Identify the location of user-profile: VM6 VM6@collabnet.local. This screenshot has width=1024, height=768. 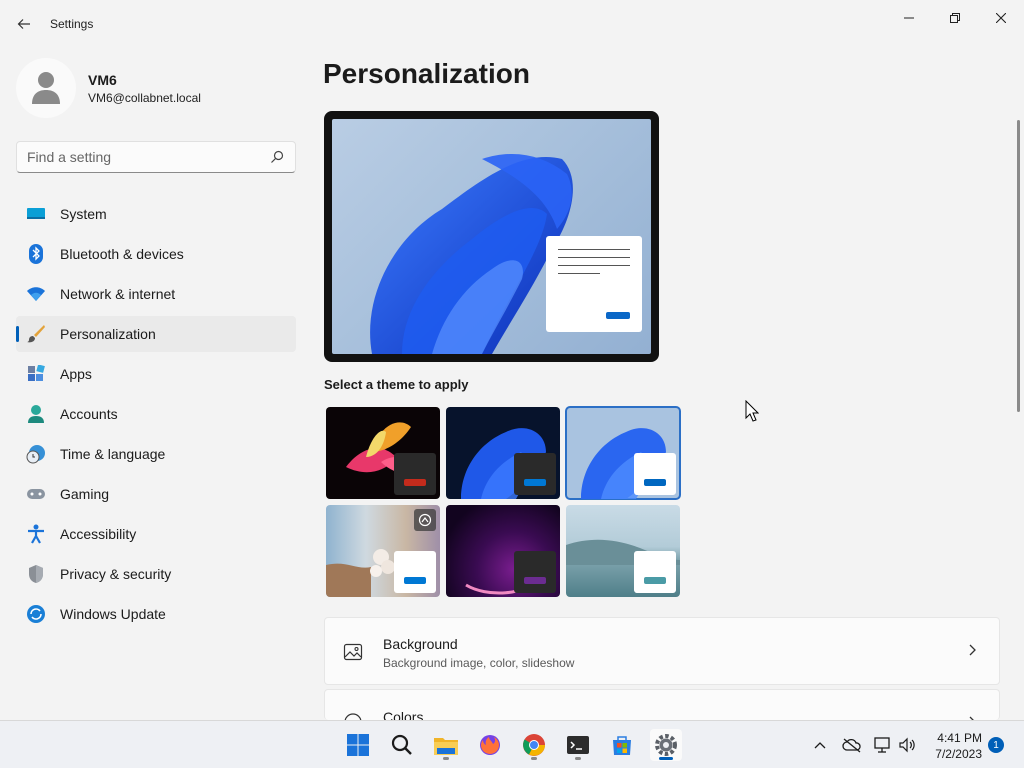
(108, 88).